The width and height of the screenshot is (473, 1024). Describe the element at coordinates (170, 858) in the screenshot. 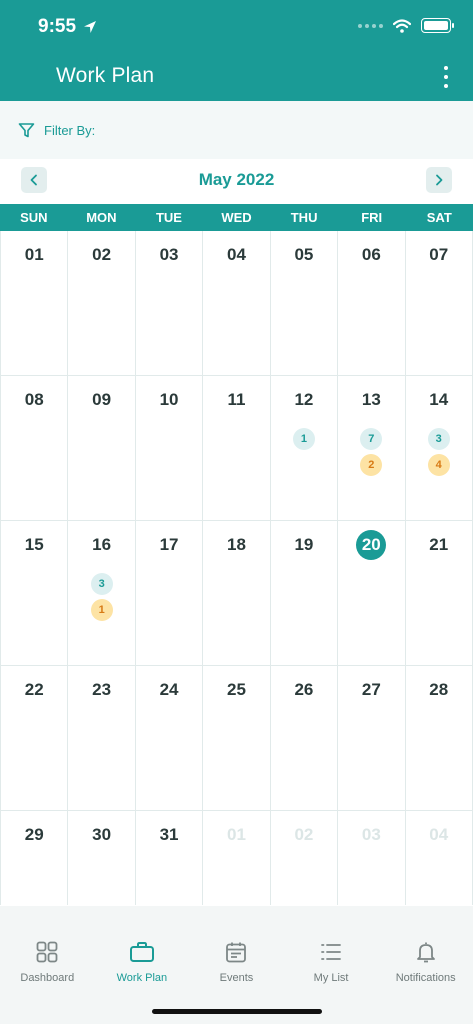

I see `calendar-day: 31` at that location.